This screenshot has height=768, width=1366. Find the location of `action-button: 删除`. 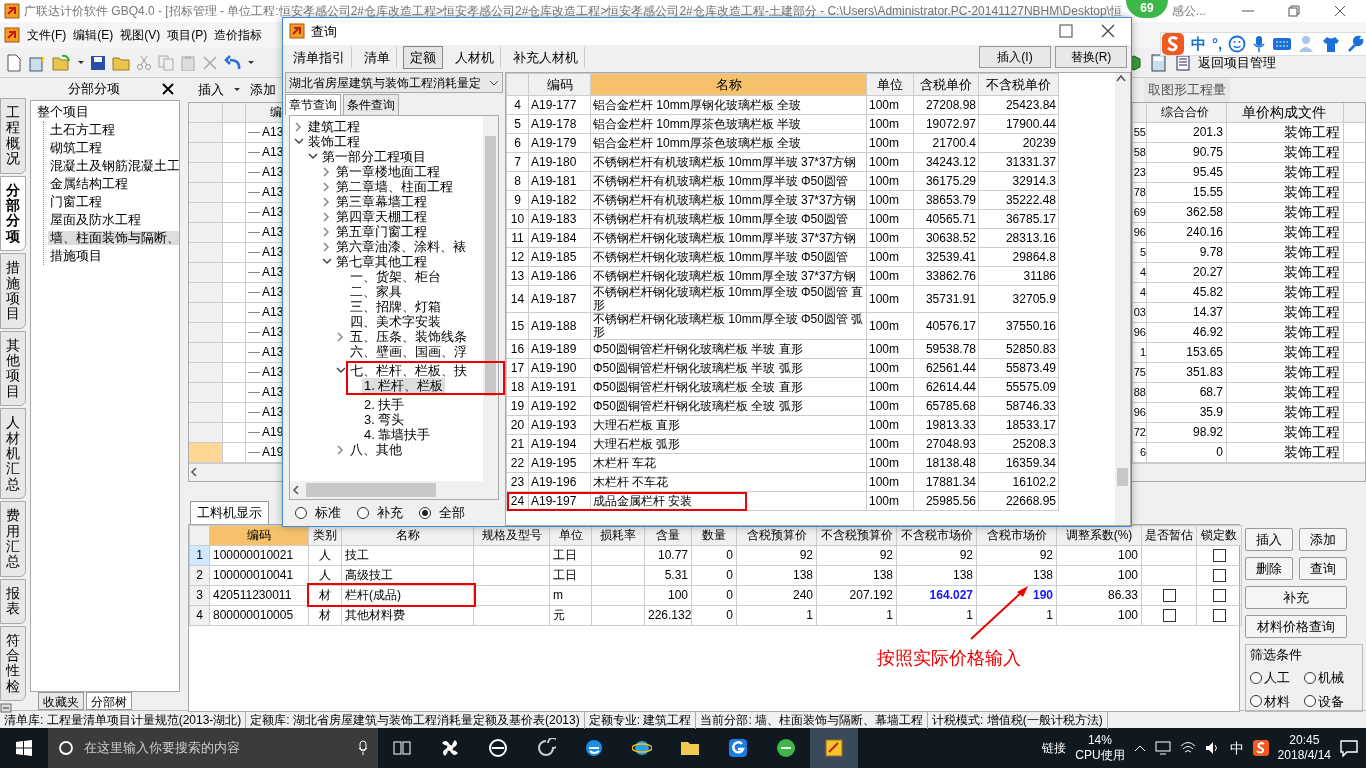

action-button: 删除 is located at coordinates (1269, 568).